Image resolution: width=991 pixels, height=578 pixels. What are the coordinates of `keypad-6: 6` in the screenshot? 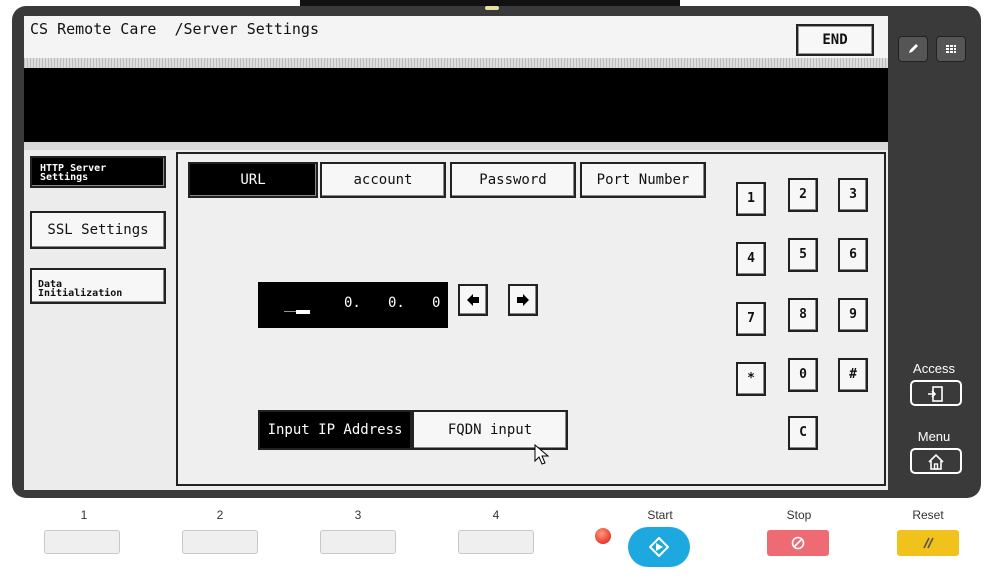 It's located at (853, 255).